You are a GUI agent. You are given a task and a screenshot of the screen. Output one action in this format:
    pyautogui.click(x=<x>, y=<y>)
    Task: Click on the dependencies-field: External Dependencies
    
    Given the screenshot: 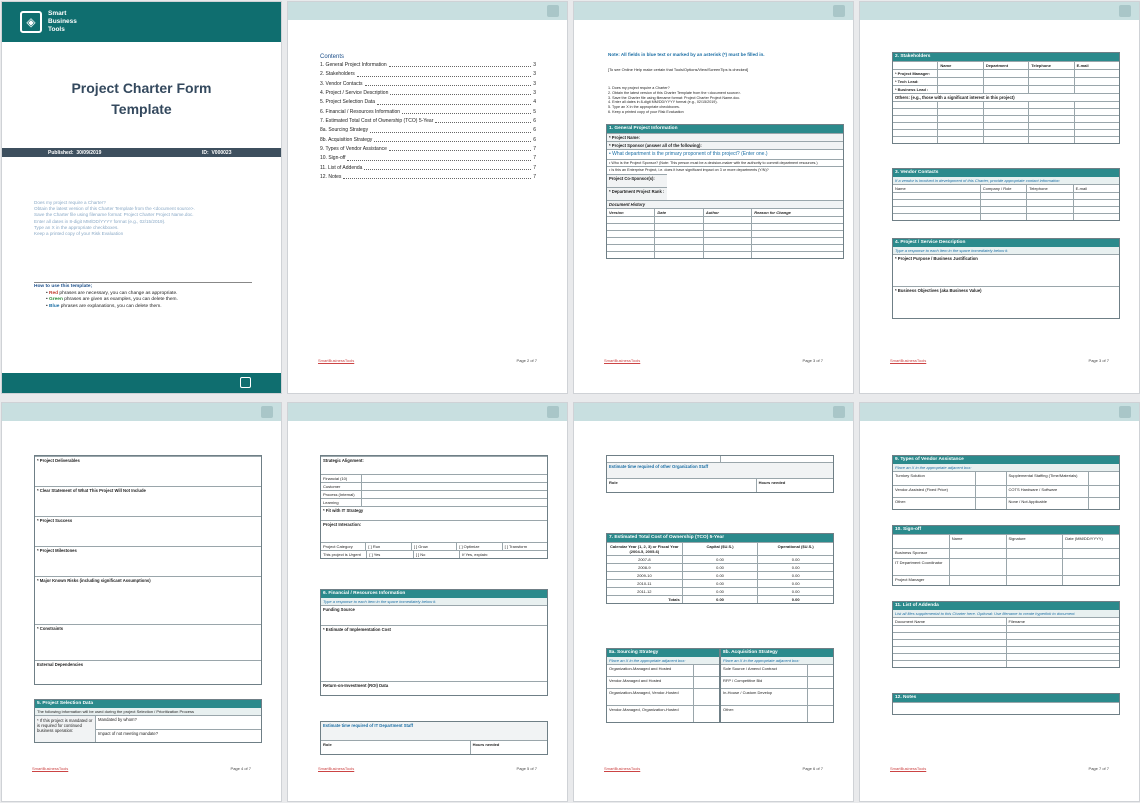 What is the action you would take?
    pyautogui.click(x=148, y=672)
    